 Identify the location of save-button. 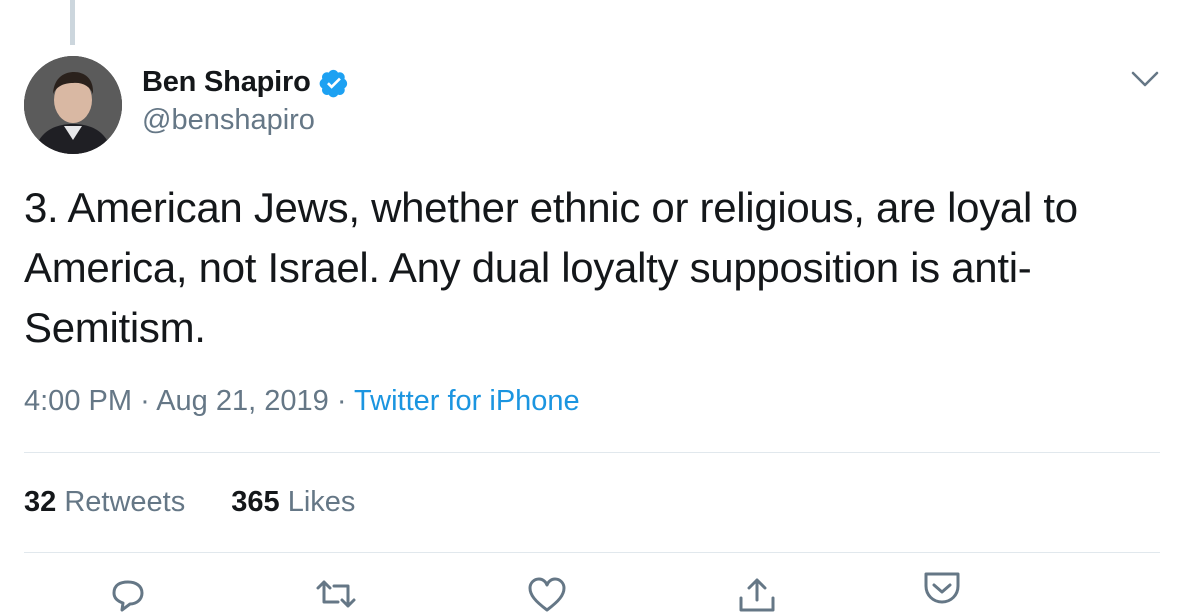
(942, 588).